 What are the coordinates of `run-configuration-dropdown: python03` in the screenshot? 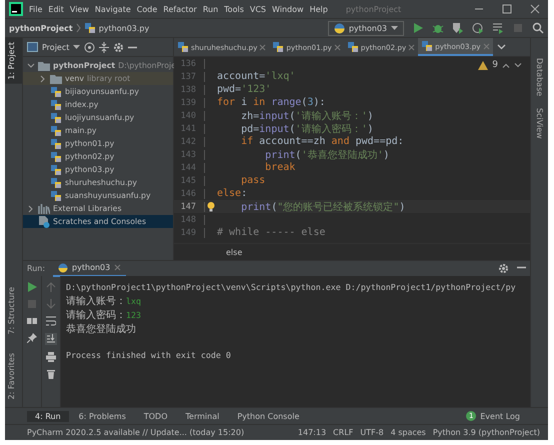 It's located at (366, 28).